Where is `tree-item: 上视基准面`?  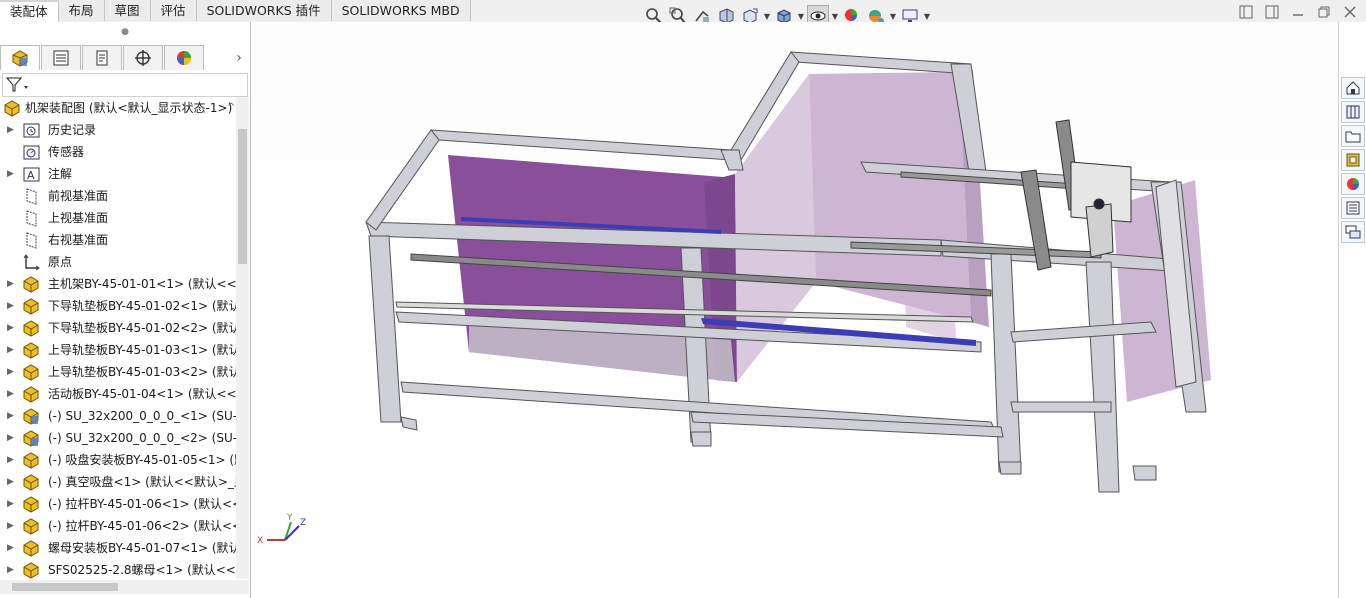
tree-item: 上视基准面 is located at coordinates (118, 218).